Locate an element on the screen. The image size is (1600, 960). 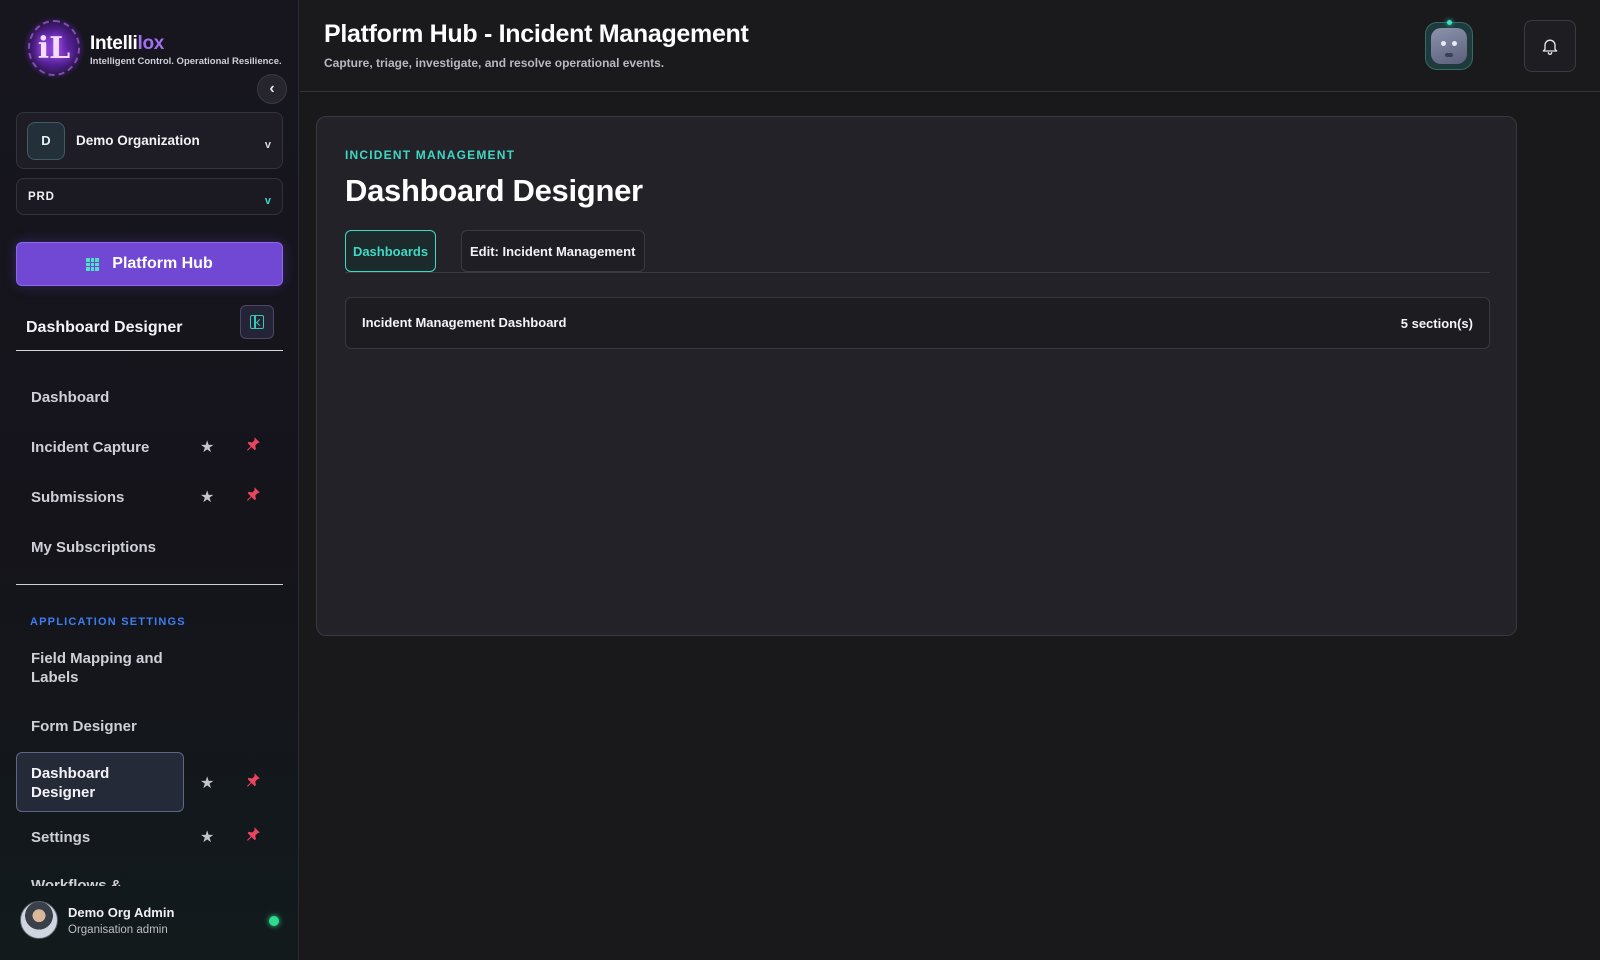
dashboard-name: Incident Management Dashboard is located at coordinates (464, 322).